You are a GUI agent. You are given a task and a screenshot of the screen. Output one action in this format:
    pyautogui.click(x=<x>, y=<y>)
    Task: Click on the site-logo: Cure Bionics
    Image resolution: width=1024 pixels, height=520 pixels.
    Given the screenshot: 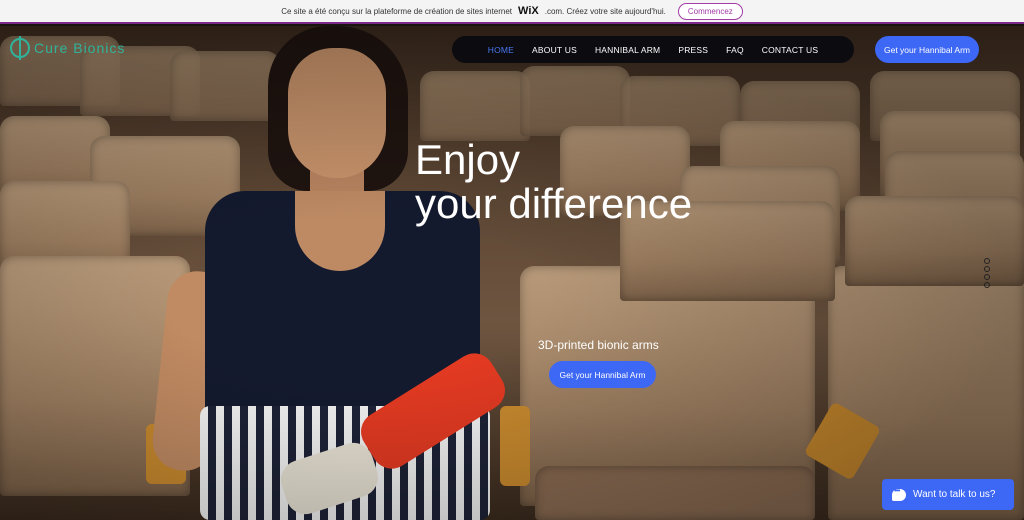 What is the action you would take?
    pyautogui.click(x=68, y=48)
    